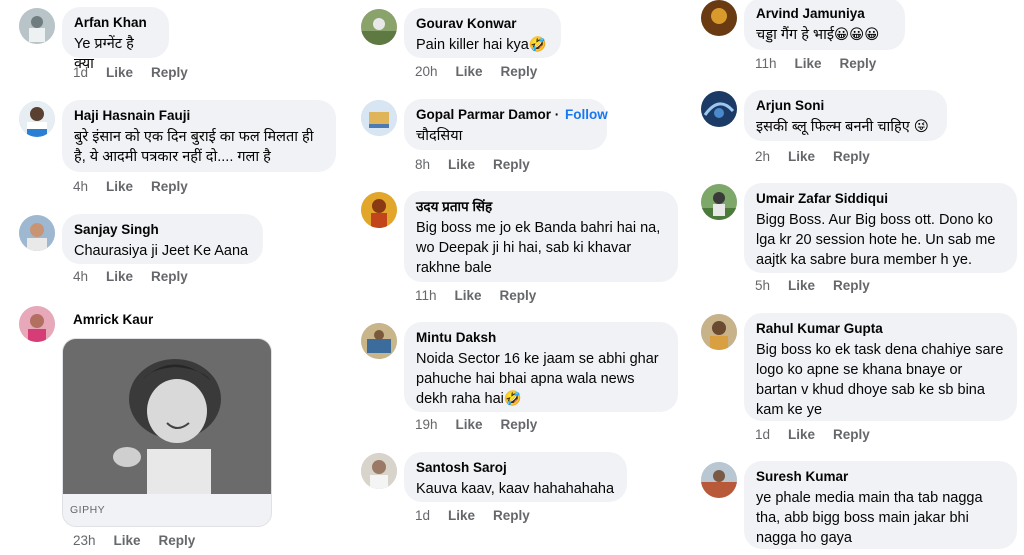 The image size is (1024, 555). What do you see at coordinates (139, 277) in the screenshot?
I see `comment-actions: 4h Like Reply` at bounding box center [139, 277].